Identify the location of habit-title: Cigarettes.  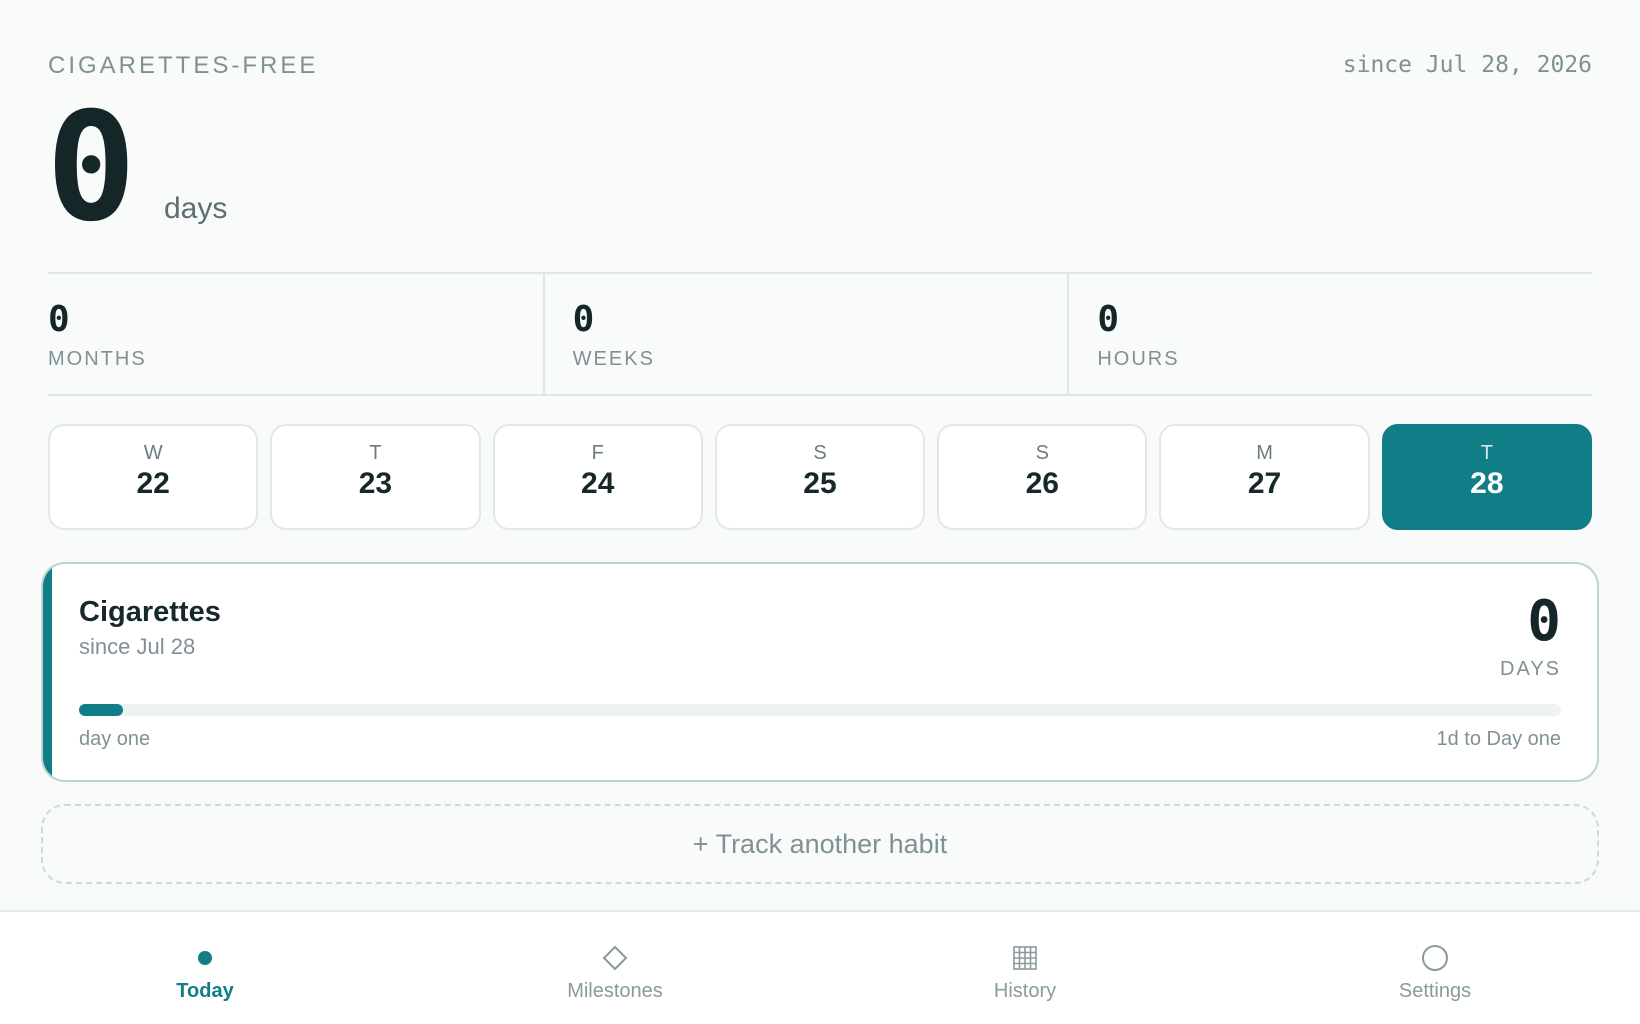
(150, 612).